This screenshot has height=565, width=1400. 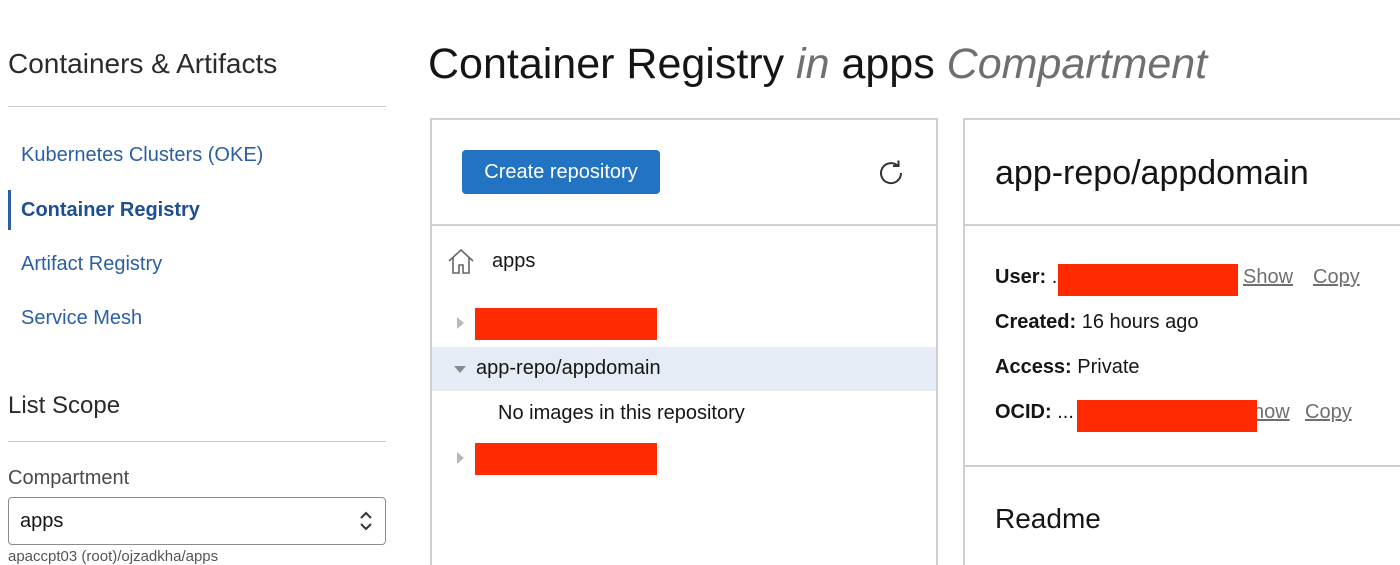 I want to click on detail-header: app-repo/appdomain, so click(x=1182, y=173).